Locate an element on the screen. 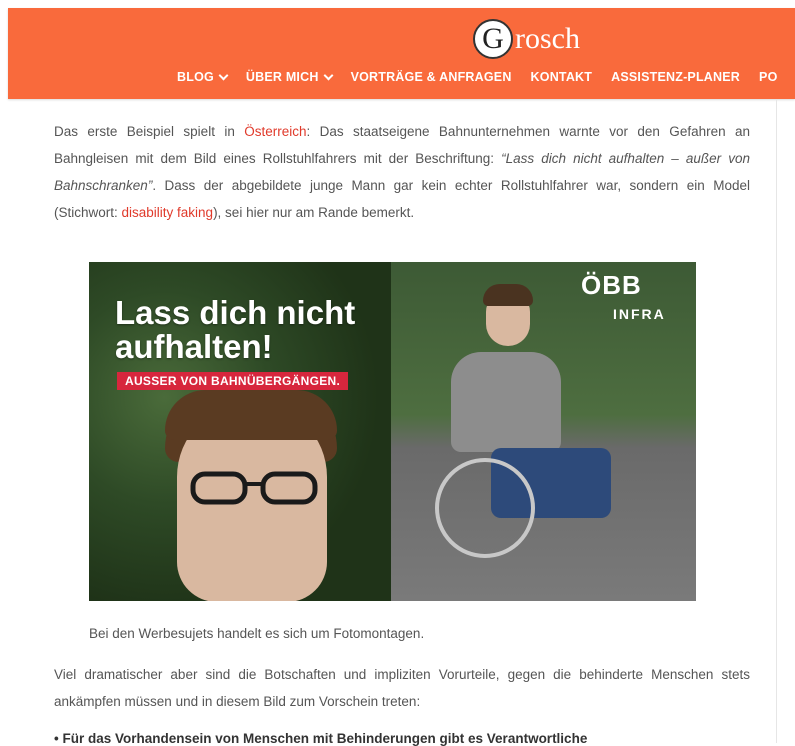 This screenshot has height=746, width=795. glasses-graphic is located at coordinates (254, 488).